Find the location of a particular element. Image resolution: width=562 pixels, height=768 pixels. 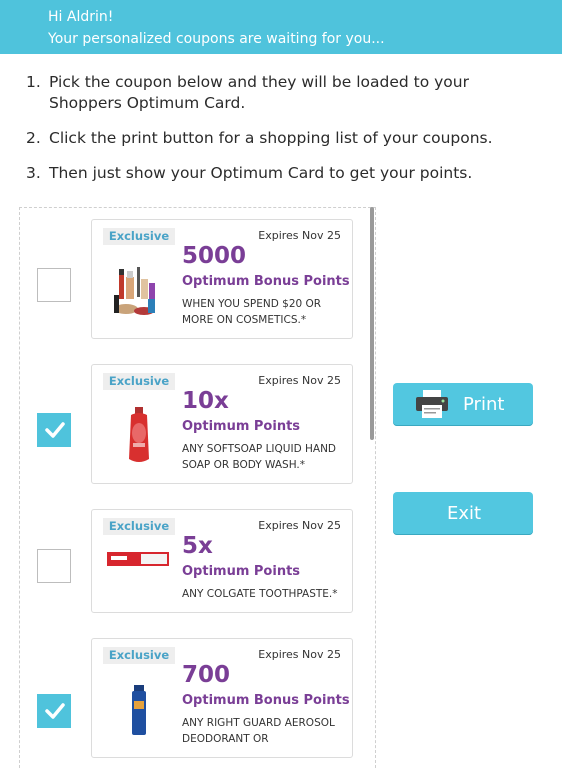

cosmetics-image is located at coordinates (134, 295).